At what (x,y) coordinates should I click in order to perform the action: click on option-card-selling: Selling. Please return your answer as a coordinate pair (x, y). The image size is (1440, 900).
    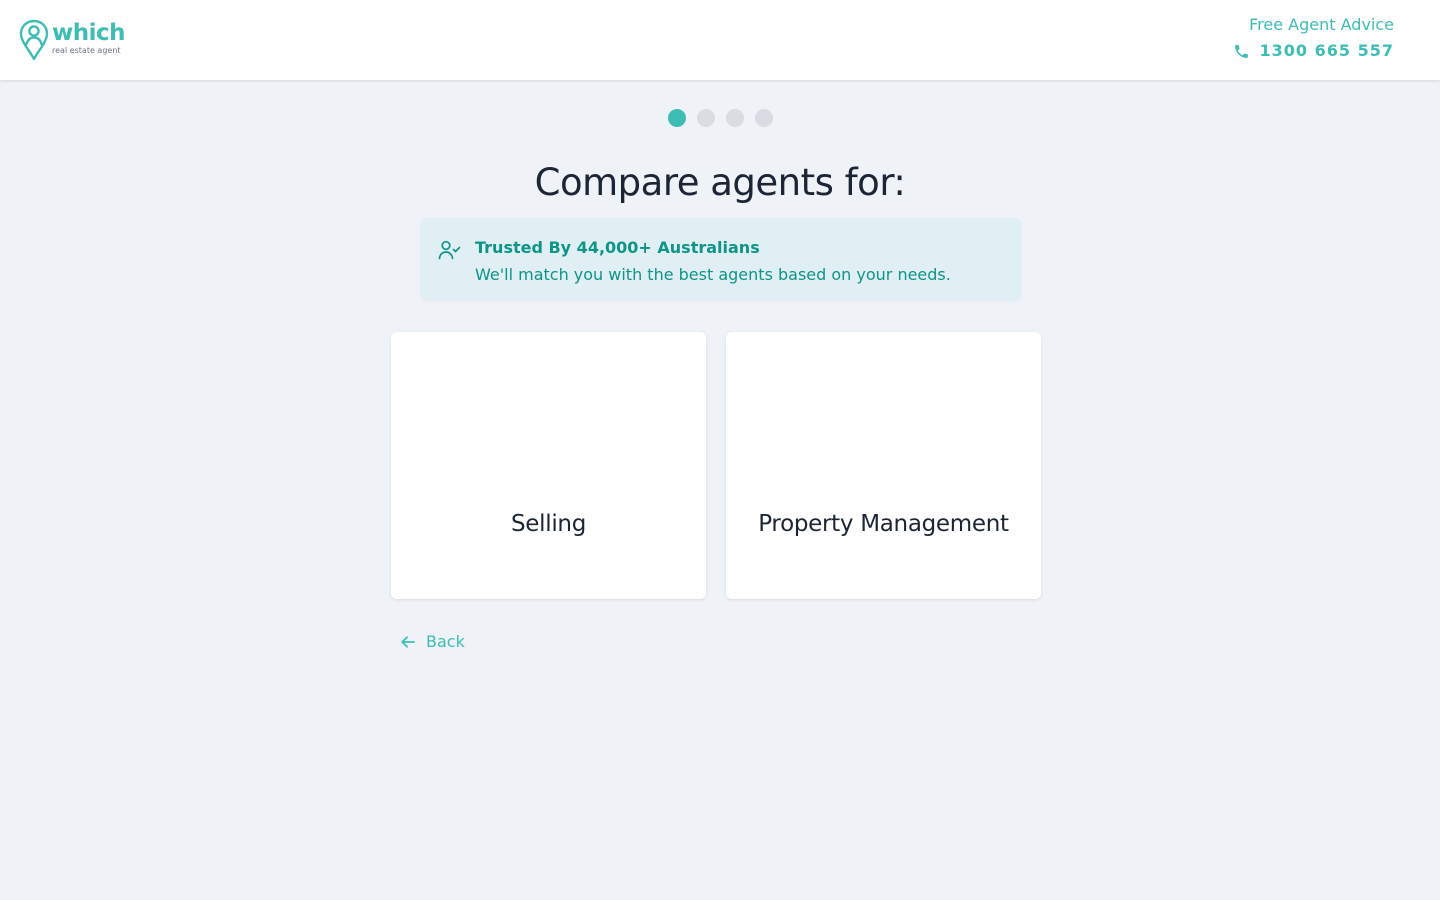
    Looking at the image, I should click on (548, 465).